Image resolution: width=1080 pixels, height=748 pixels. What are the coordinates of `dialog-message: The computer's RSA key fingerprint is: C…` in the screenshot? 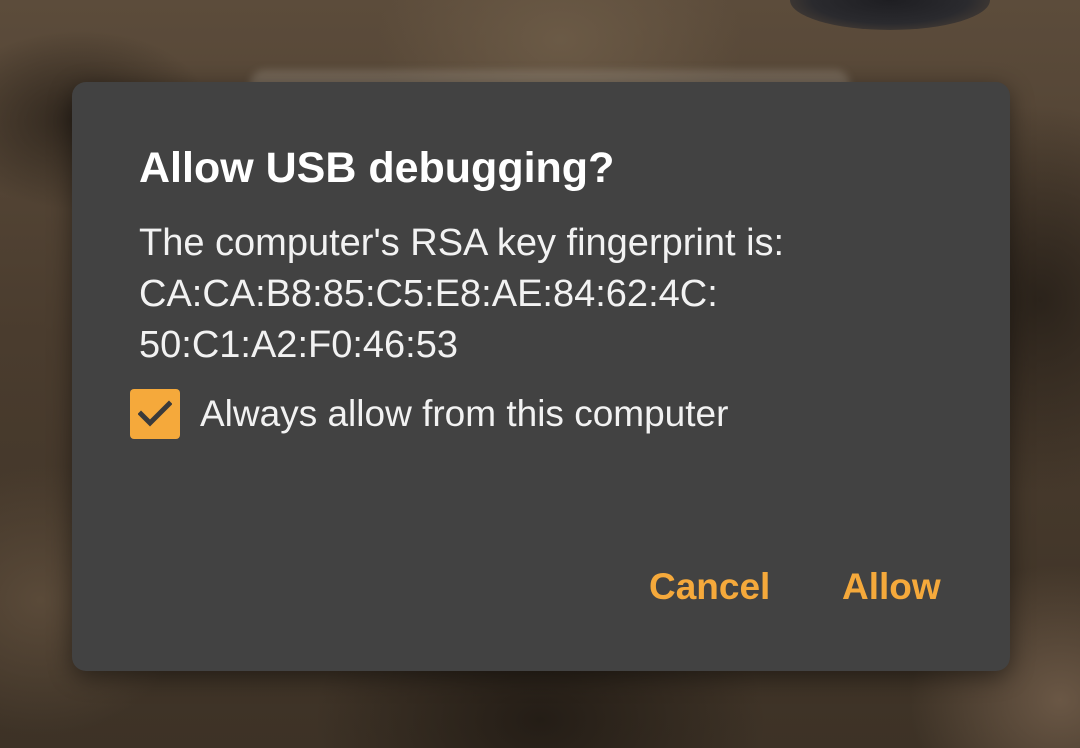 It's located at (461, 294).